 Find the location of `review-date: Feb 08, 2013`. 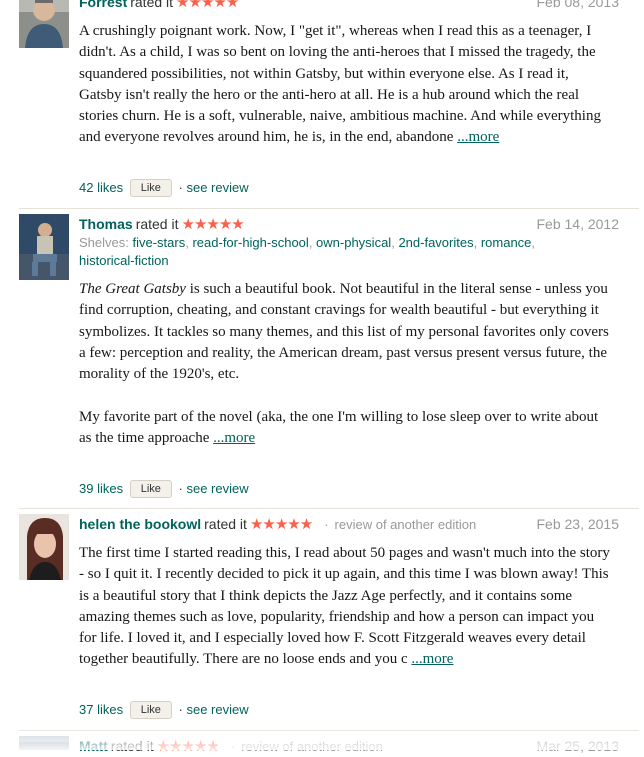

review-date: Feb 08, 2013 is located at coordinates (577, 6).